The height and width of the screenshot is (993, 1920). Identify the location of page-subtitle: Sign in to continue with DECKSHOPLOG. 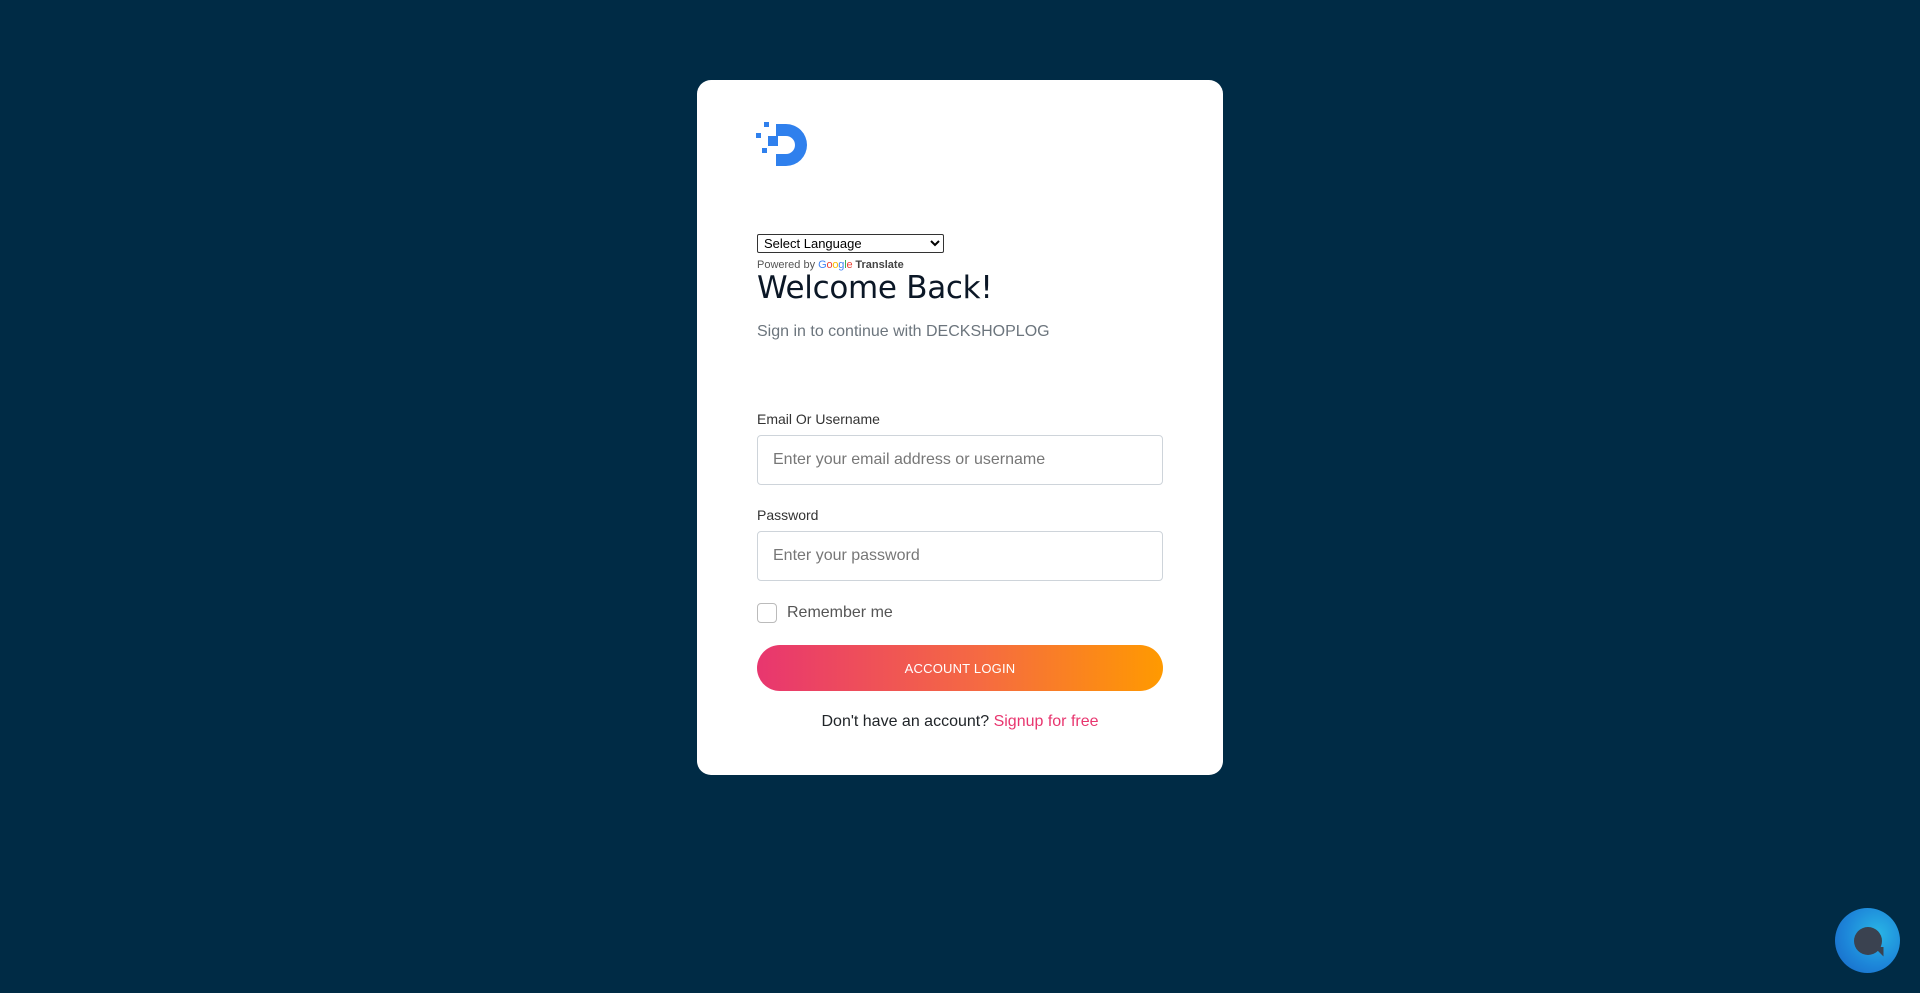
(903, 331).